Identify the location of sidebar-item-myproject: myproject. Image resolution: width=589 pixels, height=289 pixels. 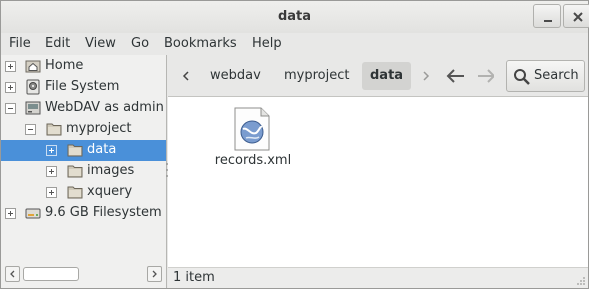
(83, 129).